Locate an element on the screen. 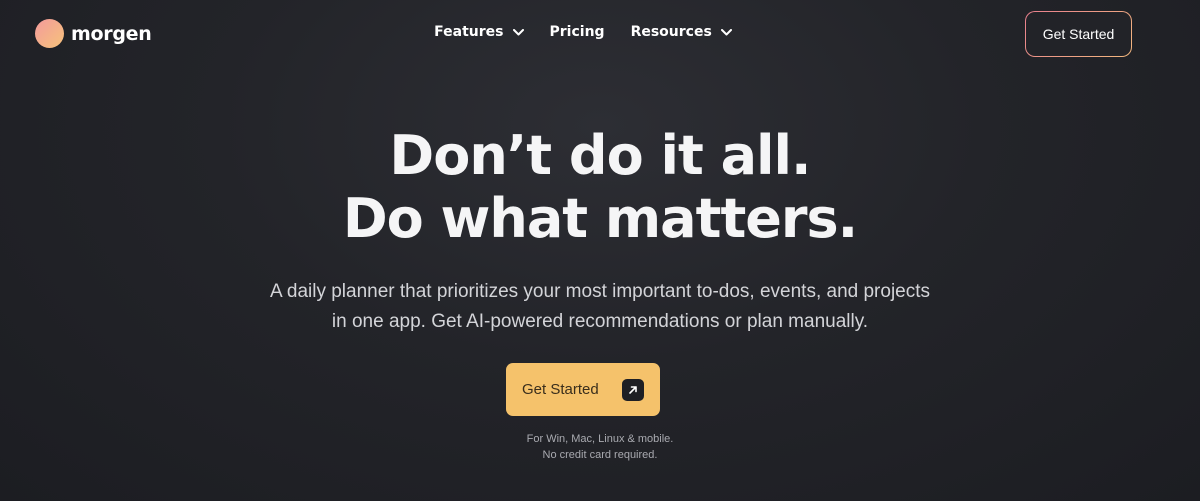 This screenshot has width=1200, height=501. nav-item-features: Features is located at coordinates (479, 32).